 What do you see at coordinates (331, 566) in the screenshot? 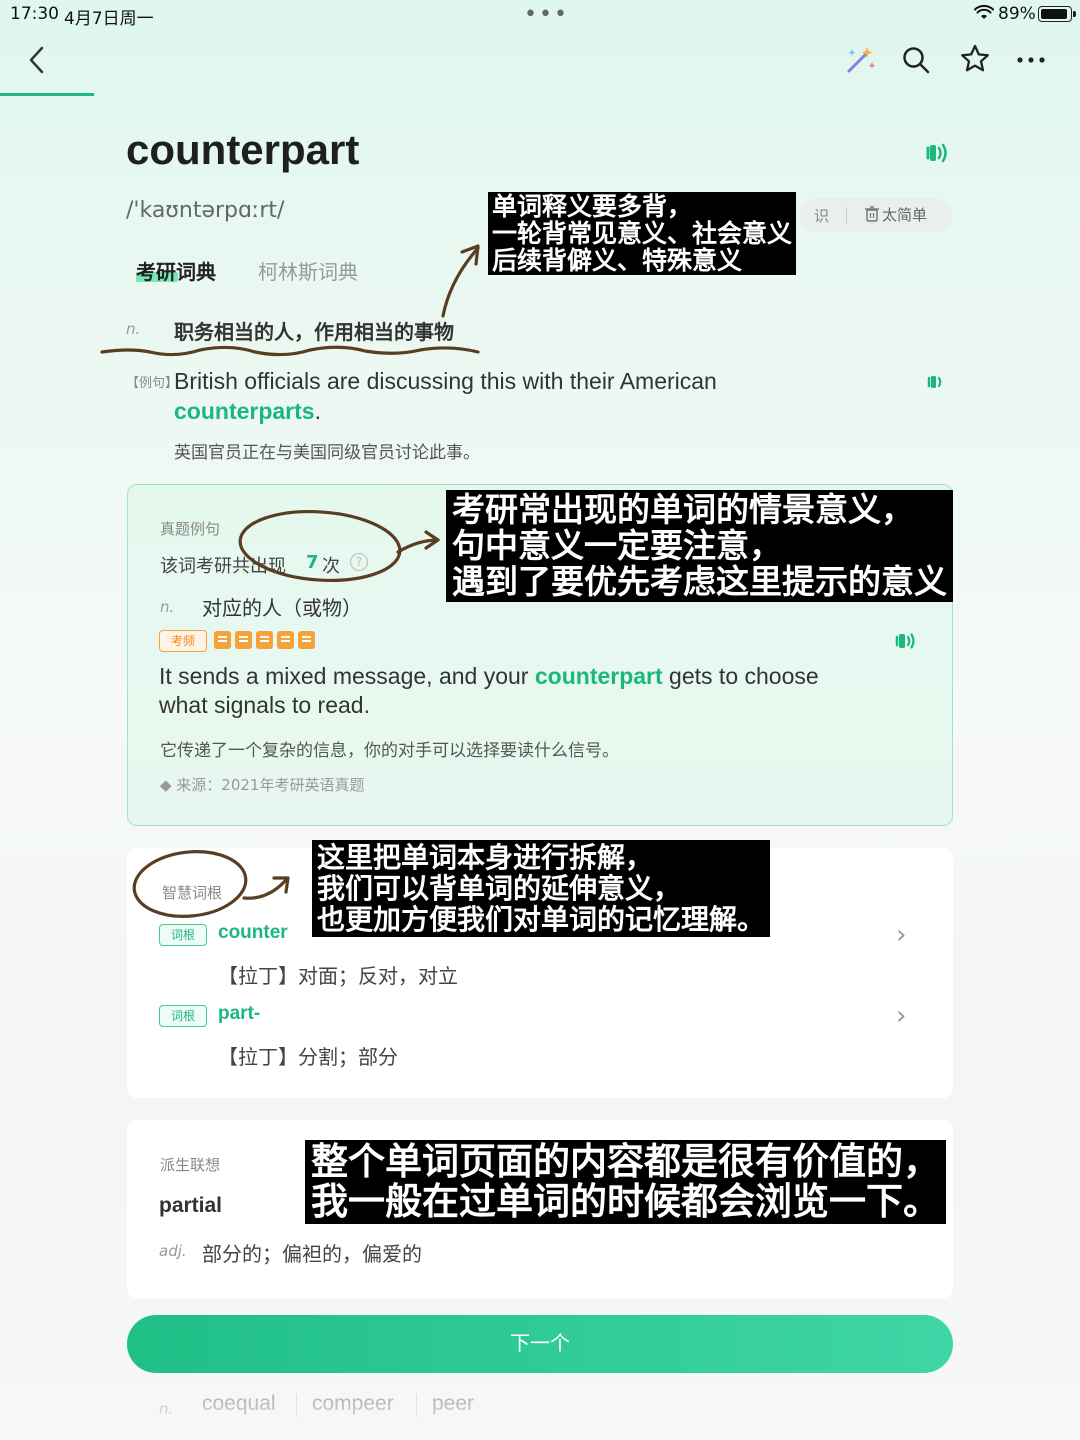
I see `exam-count-suffix: 次` at bounding box center [331, 566].